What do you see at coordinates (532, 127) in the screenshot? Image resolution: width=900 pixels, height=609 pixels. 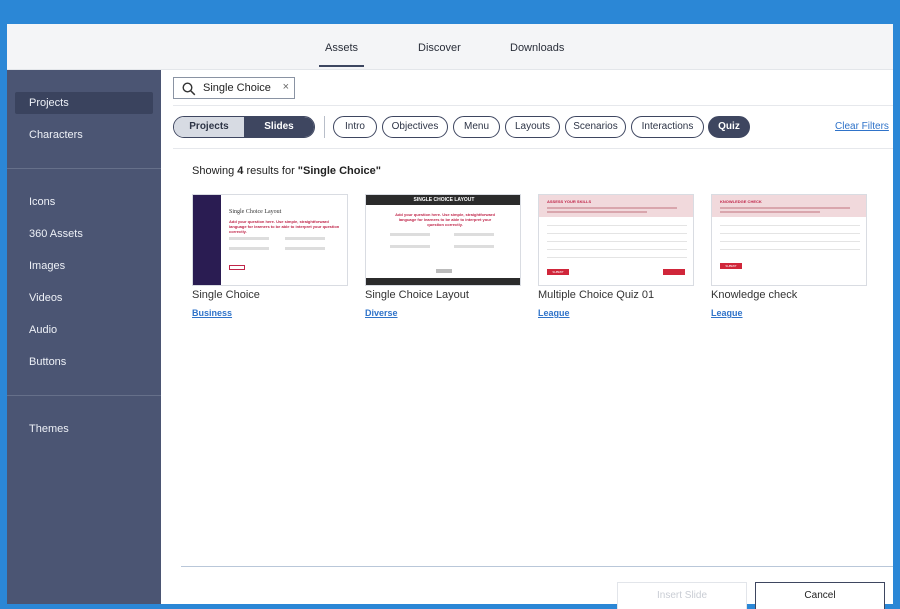 I see `filter-chip-layouts: Layouts` at bounding box center [532, 127].